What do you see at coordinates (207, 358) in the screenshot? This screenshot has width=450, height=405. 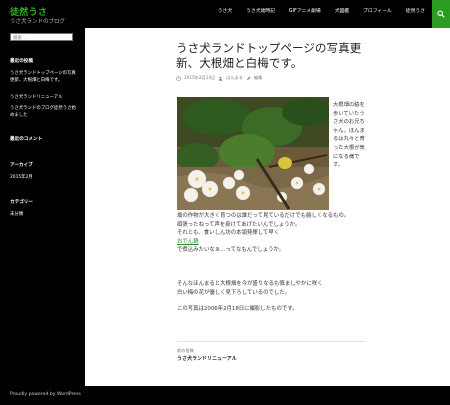 I see `previous-post-link: うさ犬ランドリニューアル` at bounding box center [207, 358].